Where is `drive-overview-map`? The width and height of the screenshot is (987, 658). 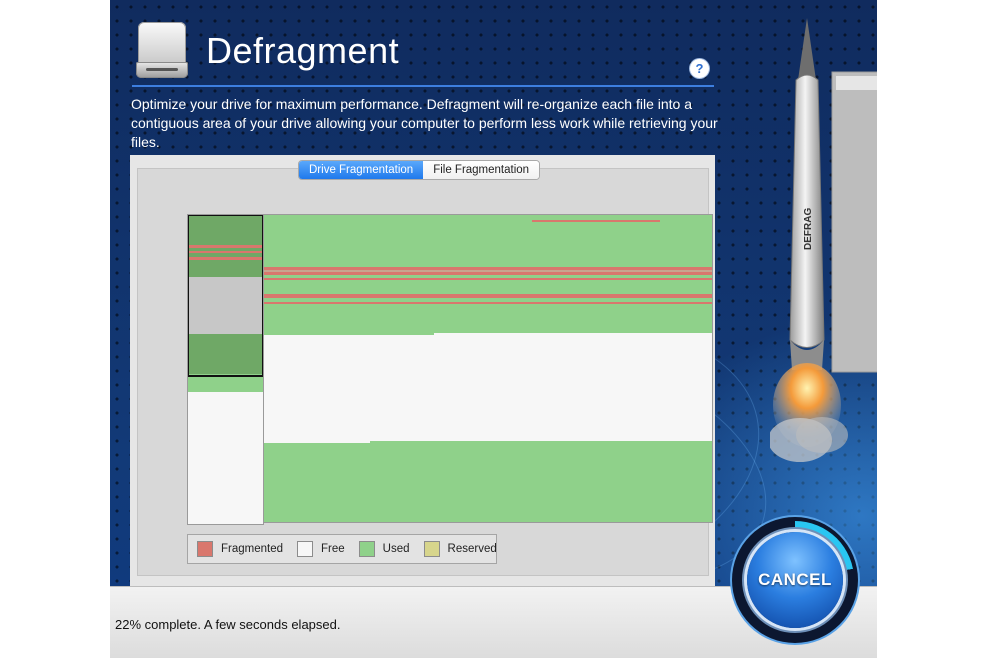 drive-overview-map is located at coordinates (225, 369).